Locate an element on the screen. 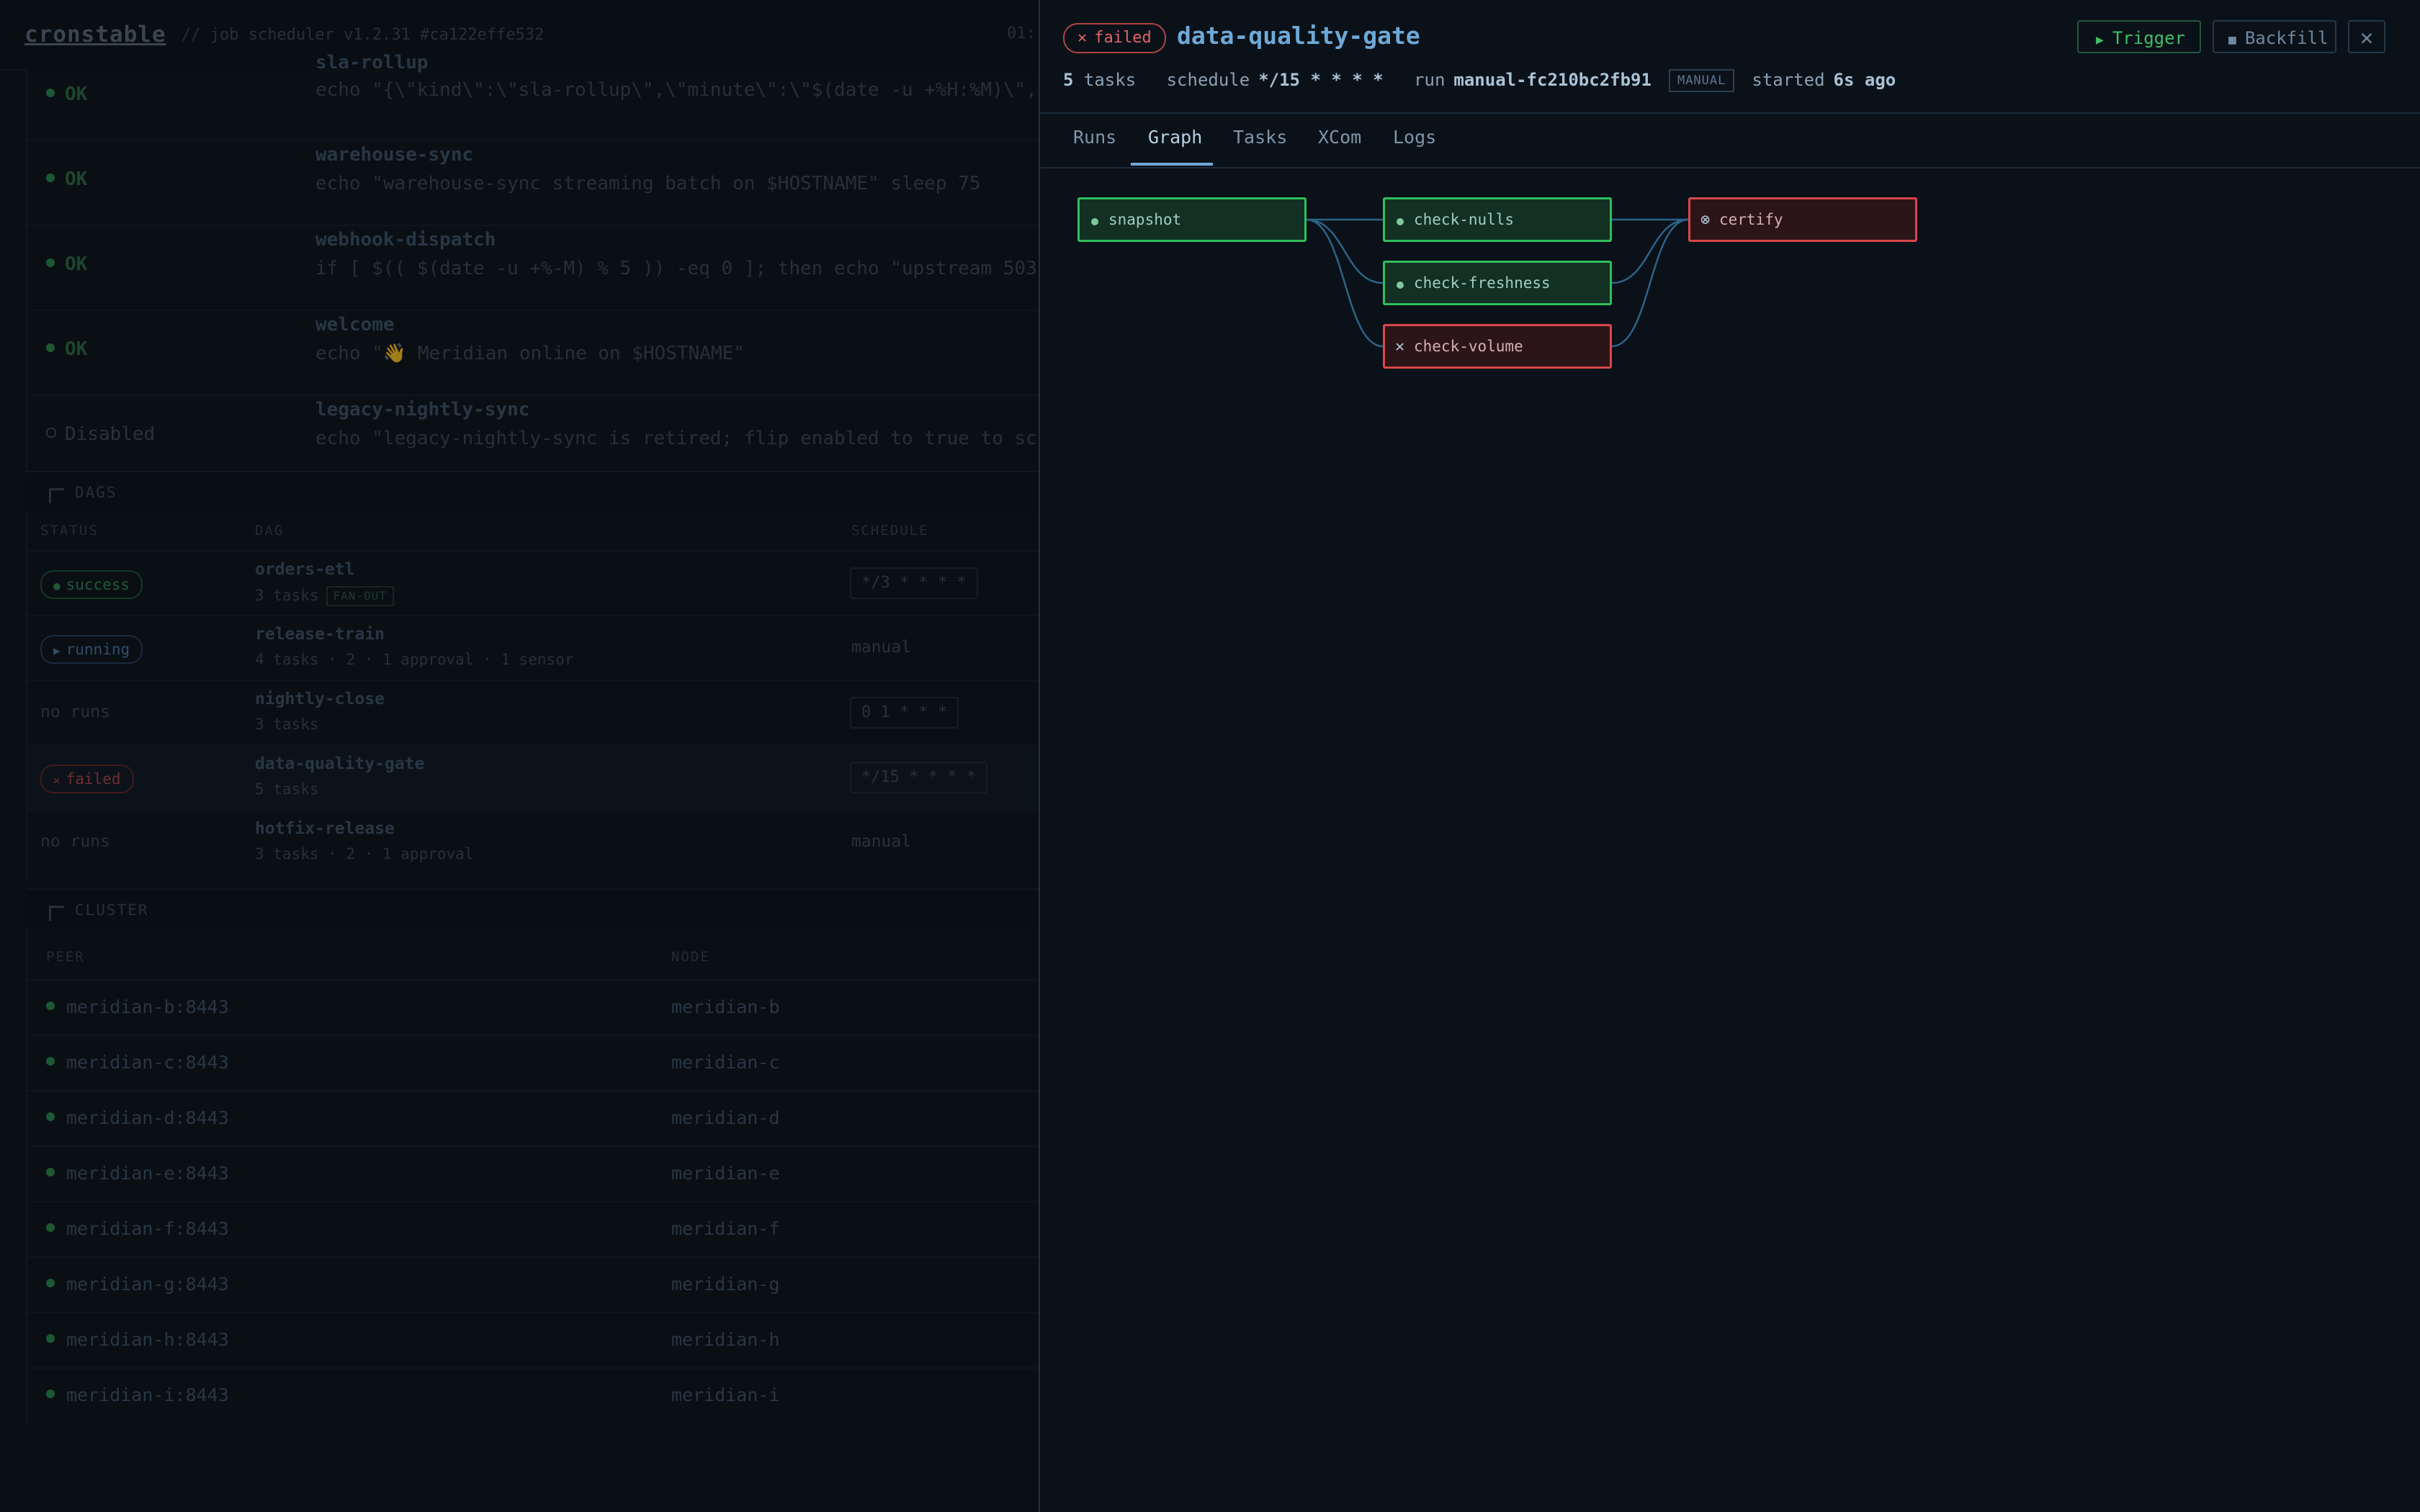 Image resolution: width=2420 pixels, height=1512 pixels. close-icon: ✕ is located at coordinates (2367, 37).